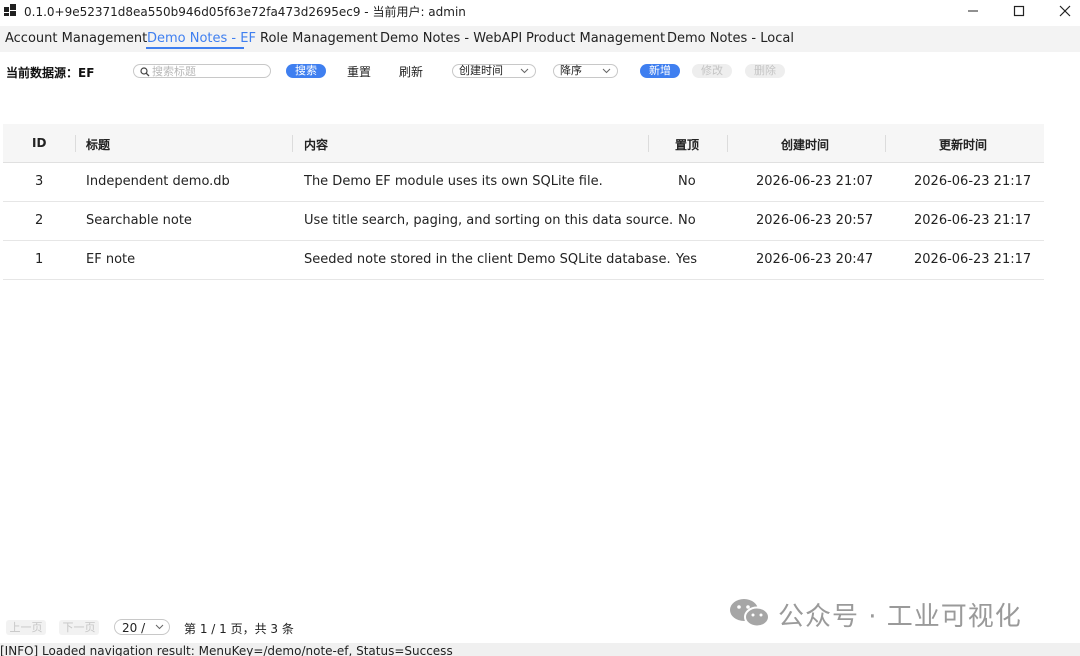 This screenshot has width=1080, height=656. Describe the element at coordinates (1065, 11) in the screenshot. I see `close-icon` at that location.